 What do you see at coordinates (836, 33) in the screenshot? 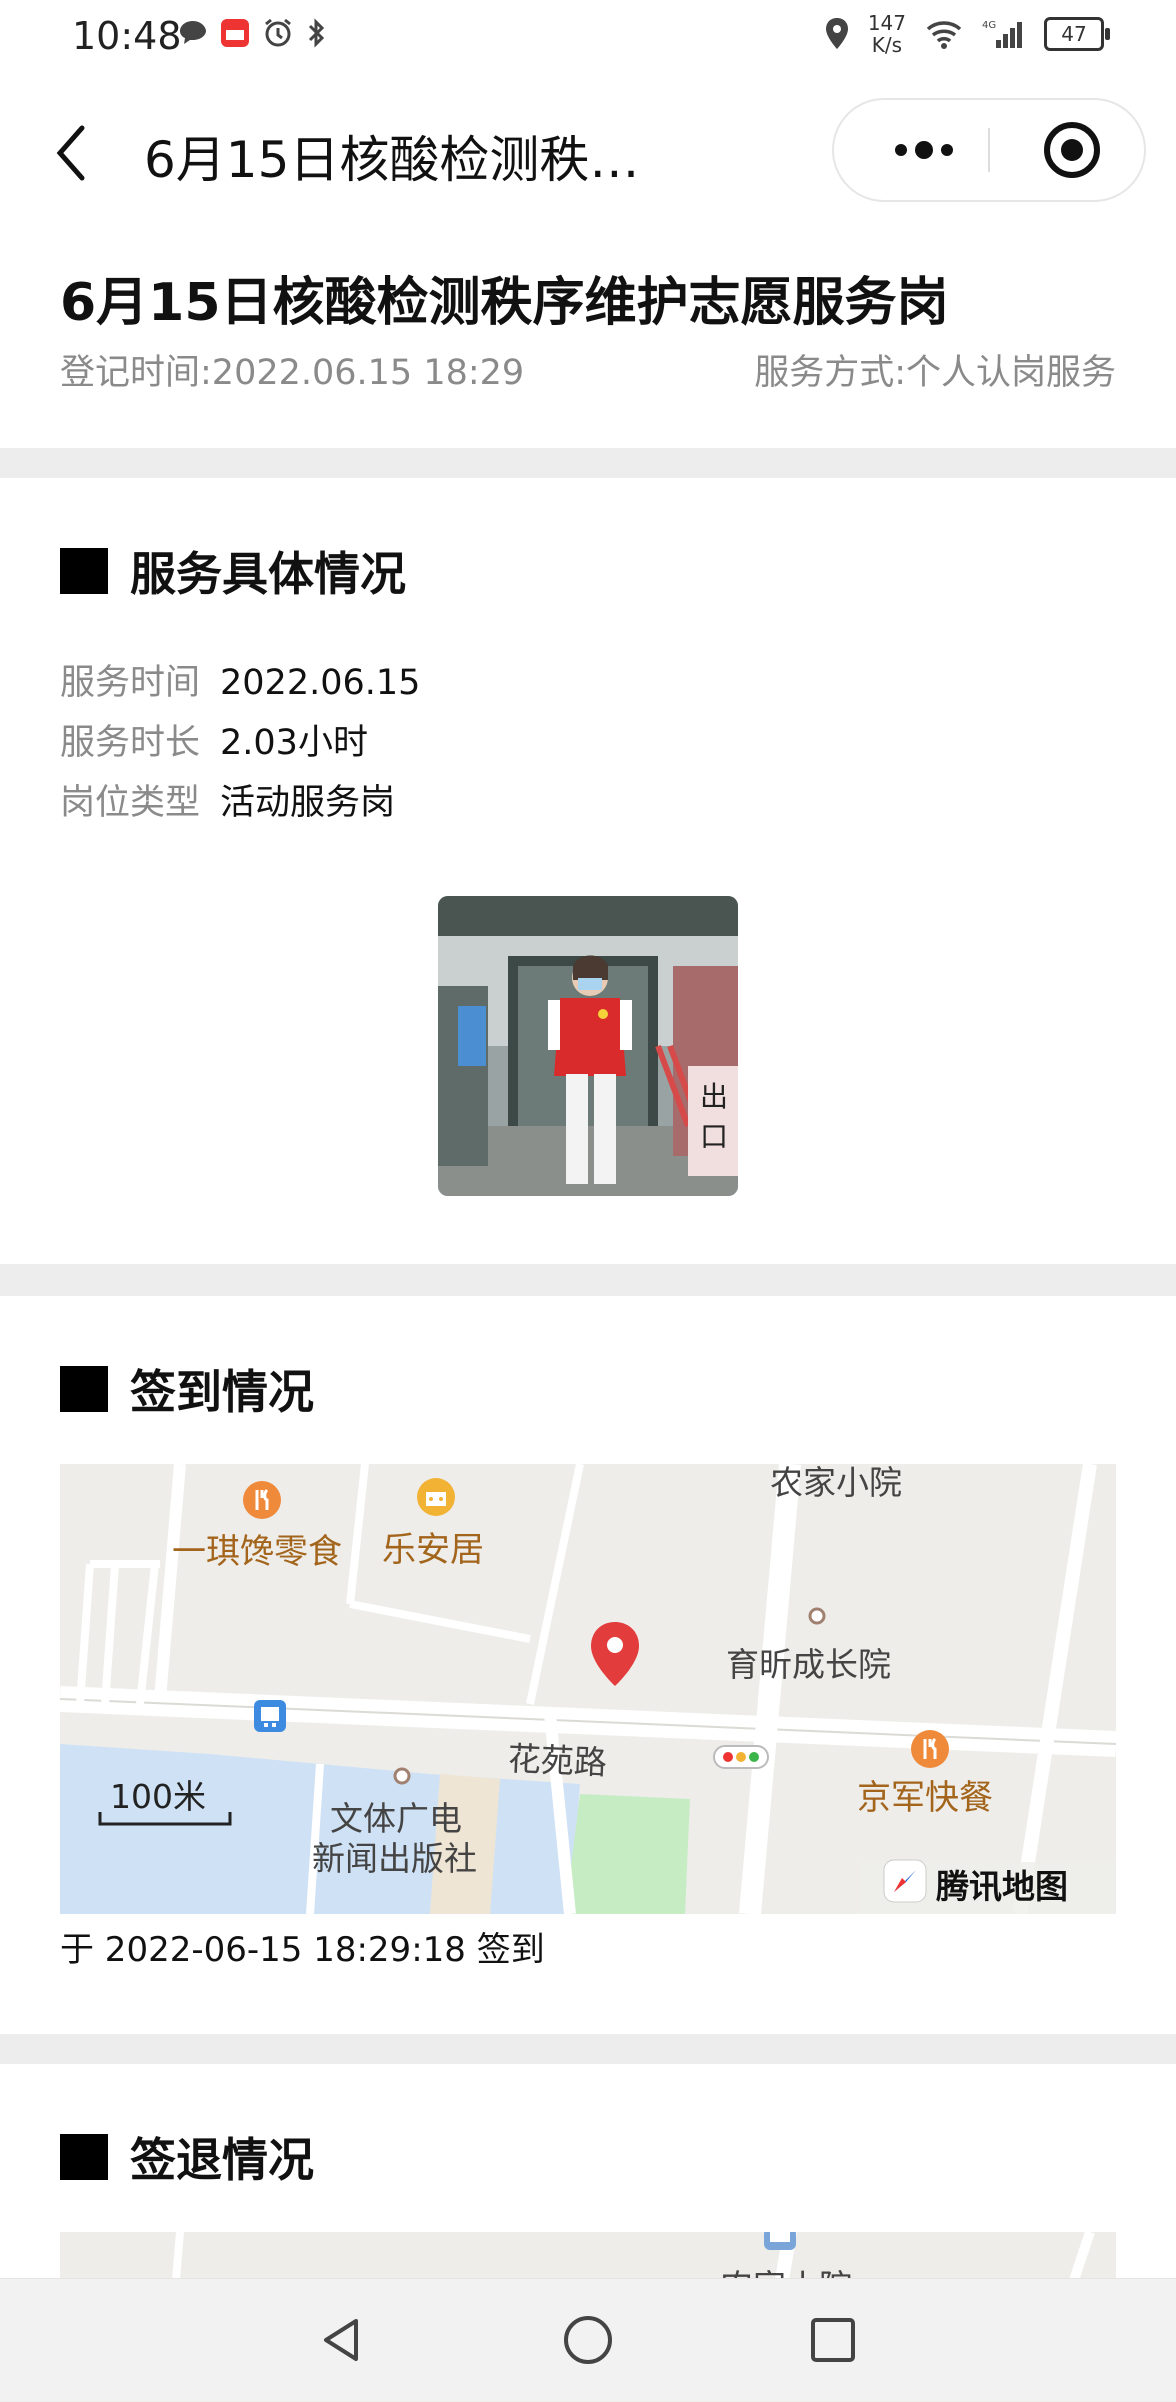
I see `location-pin-icon` at bounding box center [836, 33].